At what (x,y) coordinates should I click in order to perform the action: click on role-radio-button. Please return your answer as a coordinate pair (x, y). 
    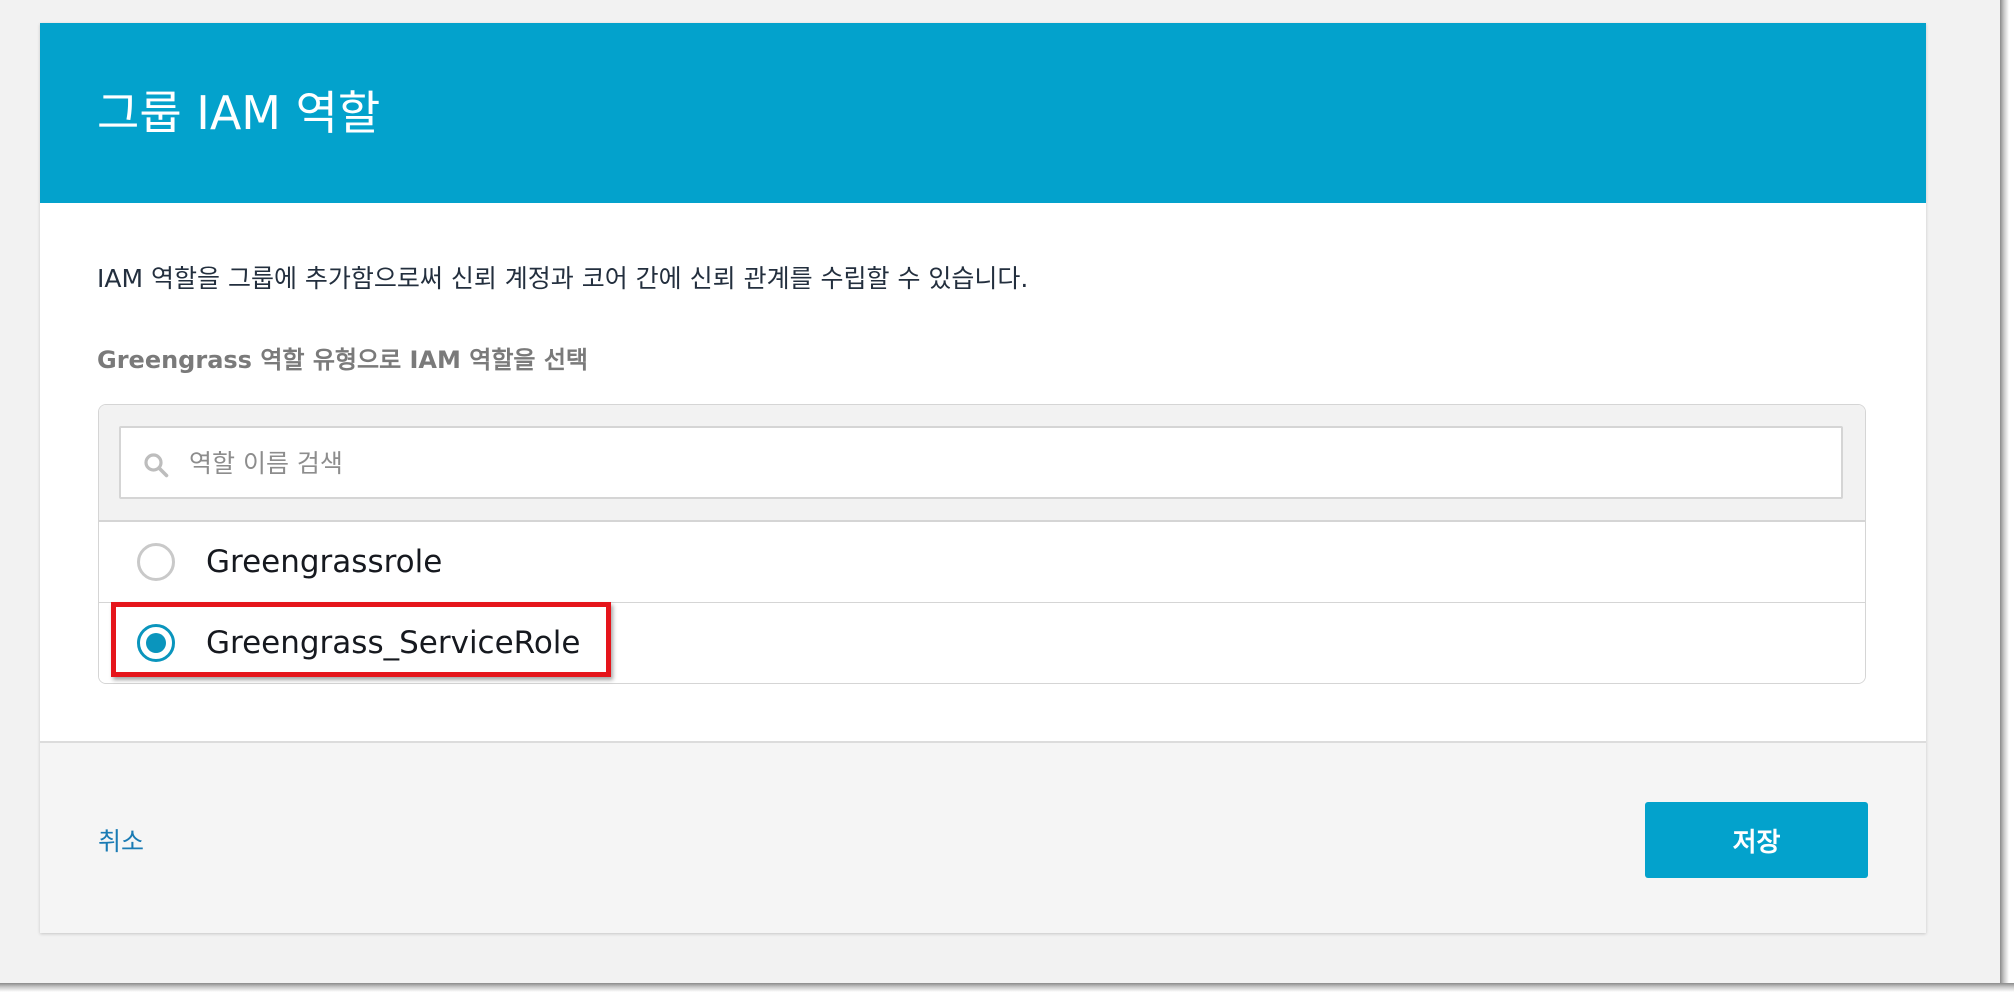
    Looking at the image, I should click on (156, 562).